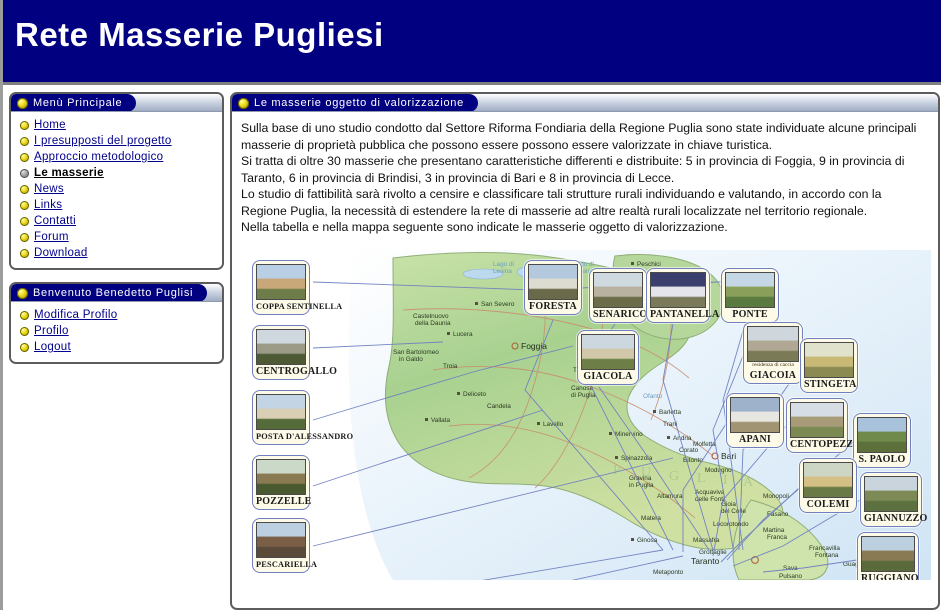 The width and height of the screenshot is (941, 610). I want to click on sidebar-item-i-presupposti-del-progetto: I presupposti del progetto, so click(118, 141).